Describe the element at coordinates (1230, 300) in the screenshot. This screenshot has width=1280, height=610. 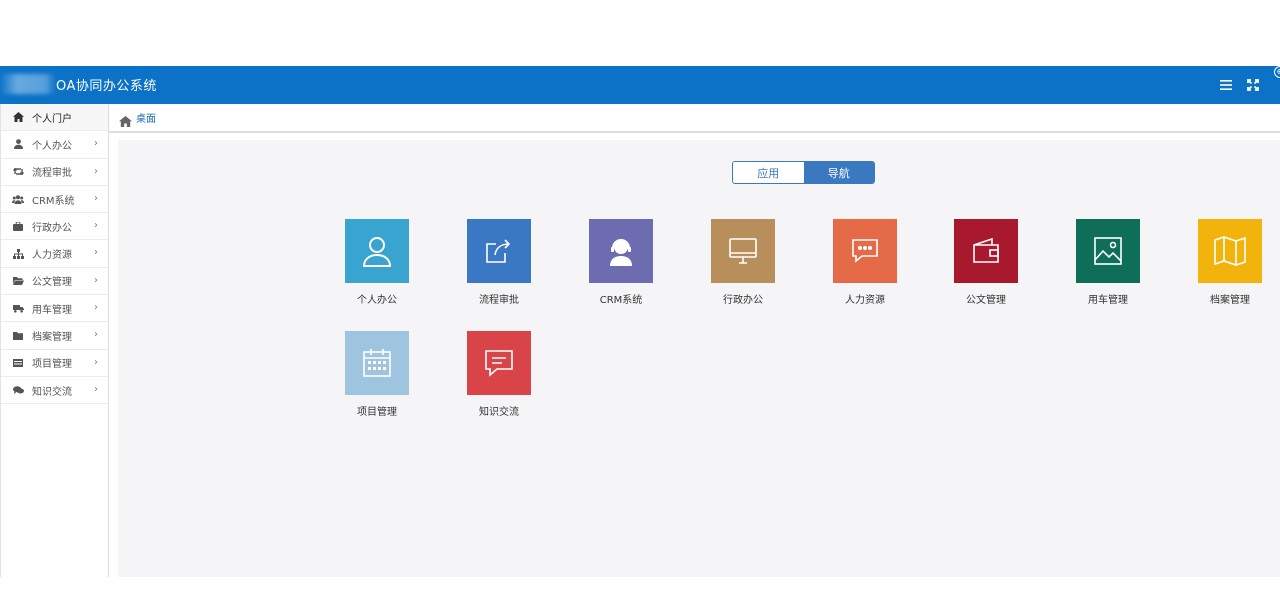
I see `tile-label: 档案管理` at that location.